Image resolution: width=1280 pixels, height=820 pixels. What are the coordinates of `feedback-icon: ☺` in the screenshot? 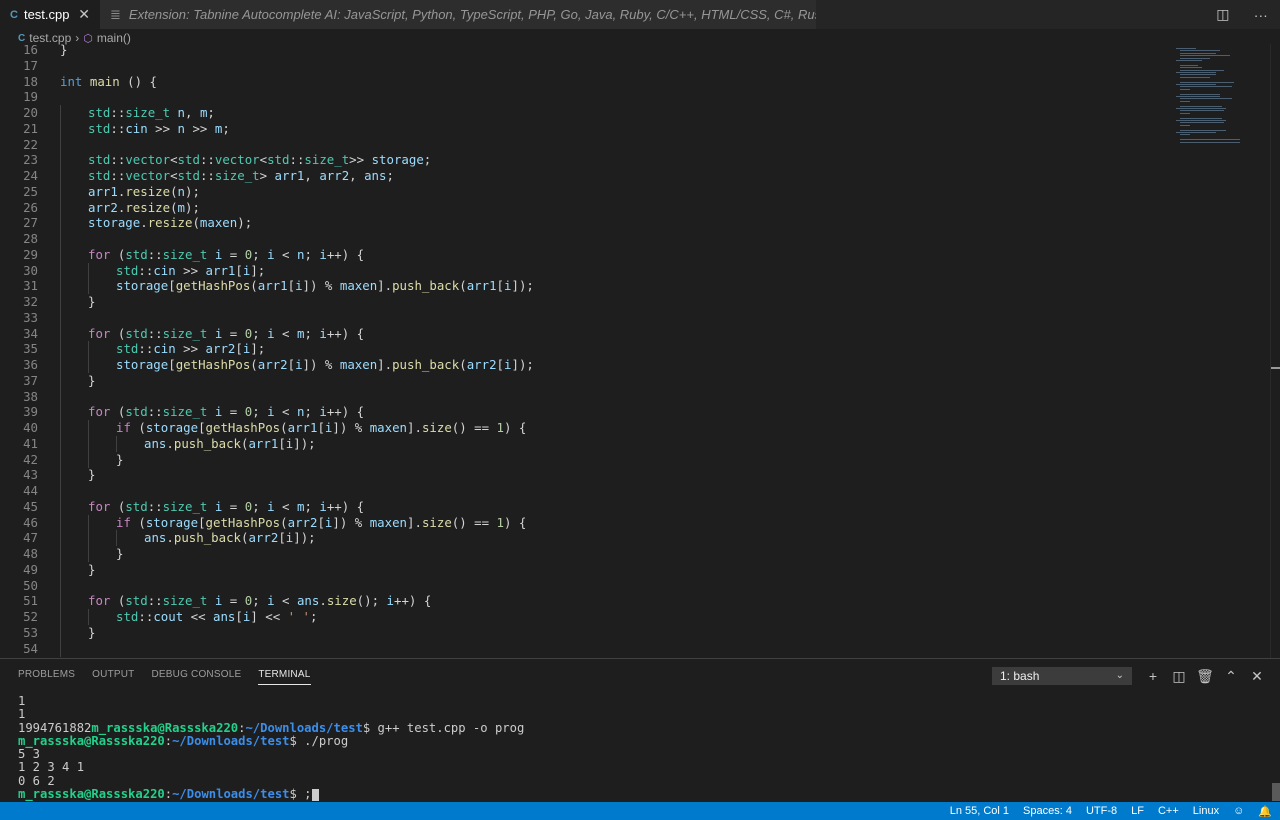 It's located at (1238, 811).